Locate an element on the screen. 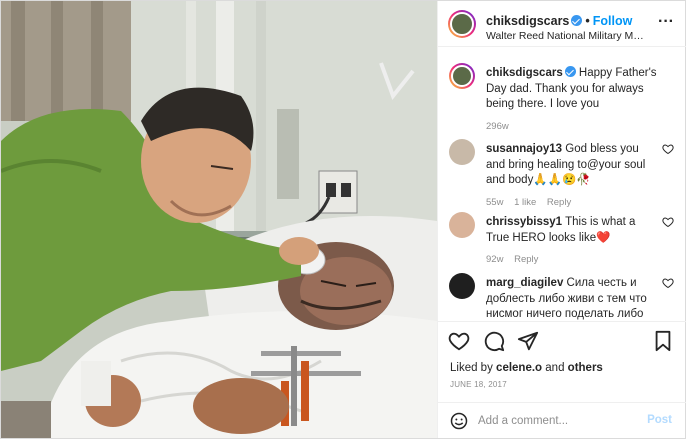 Image resolution: width=686 pixels, height=439 pixels. post-date: JUNE 18, 2017 is located at coordinates (478, 384).